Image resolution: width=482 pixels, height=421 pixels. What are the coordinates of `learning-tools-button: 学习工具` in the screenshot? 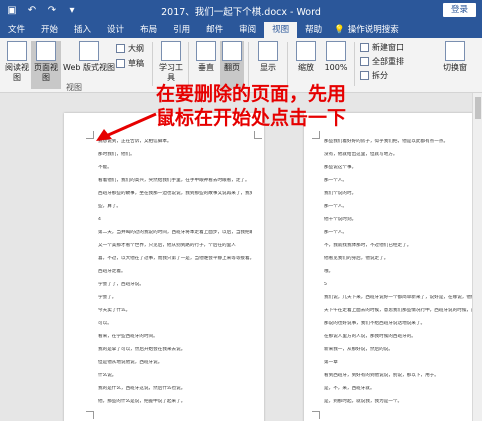 It's located at (171, 62).